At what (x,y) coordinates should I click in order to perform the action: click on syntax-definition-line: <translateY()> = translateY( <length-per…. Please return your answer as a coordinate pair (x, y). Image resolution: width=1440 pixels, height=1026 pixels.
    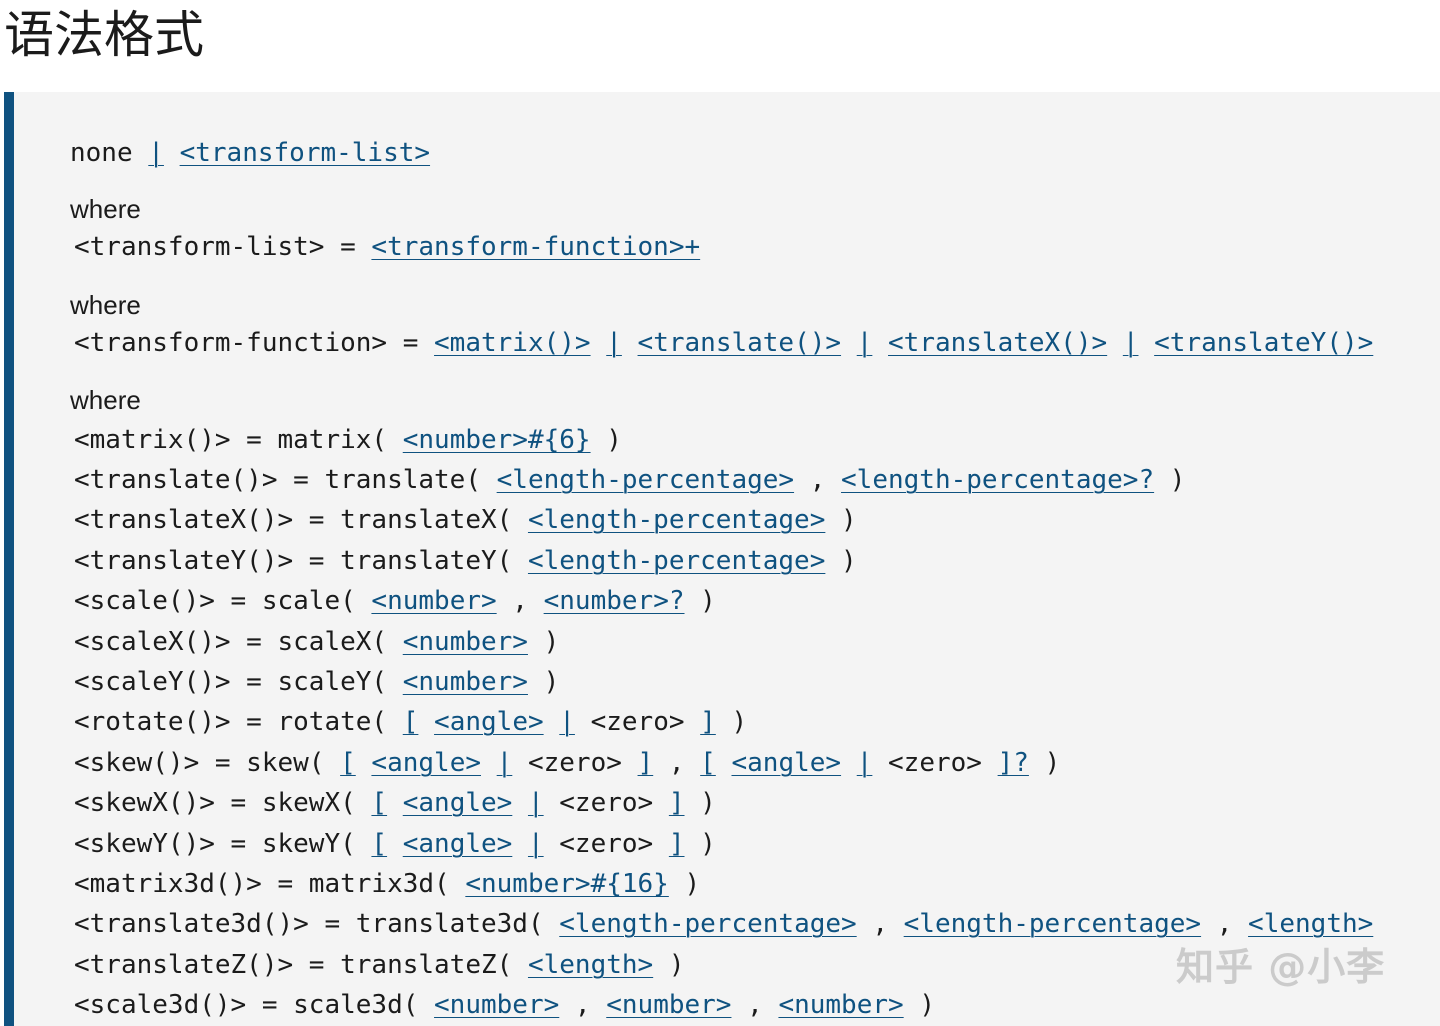
    Looking at the image, I should click on (465, 561).